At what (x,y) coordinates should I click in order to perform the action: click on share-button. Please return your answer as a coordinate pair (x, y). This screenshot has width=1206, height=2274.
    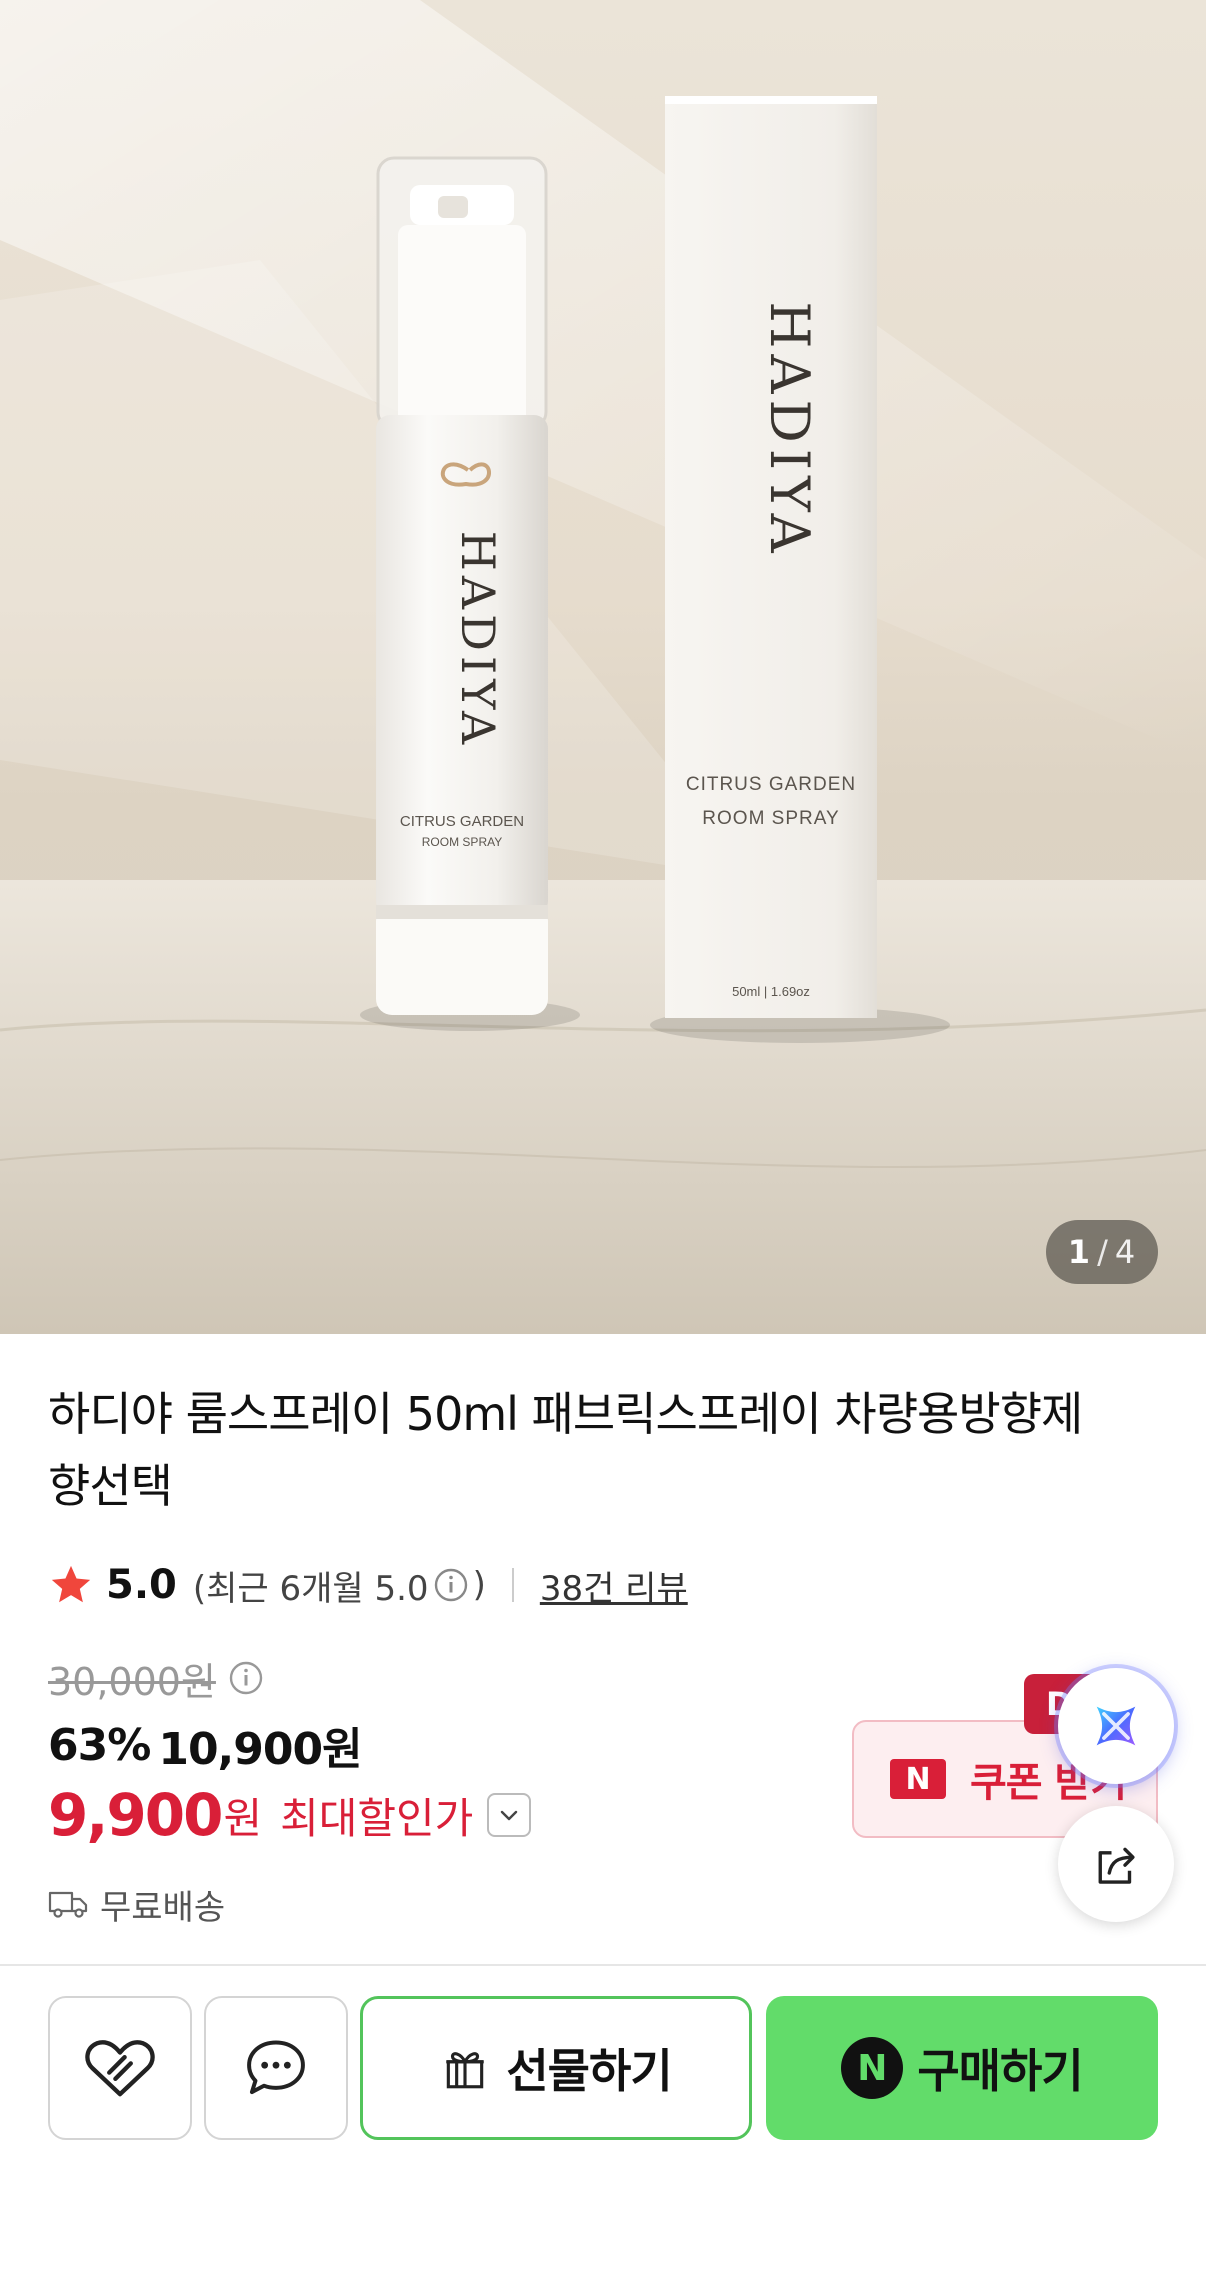
    Looking at the image, I should click on (1116, 1864).